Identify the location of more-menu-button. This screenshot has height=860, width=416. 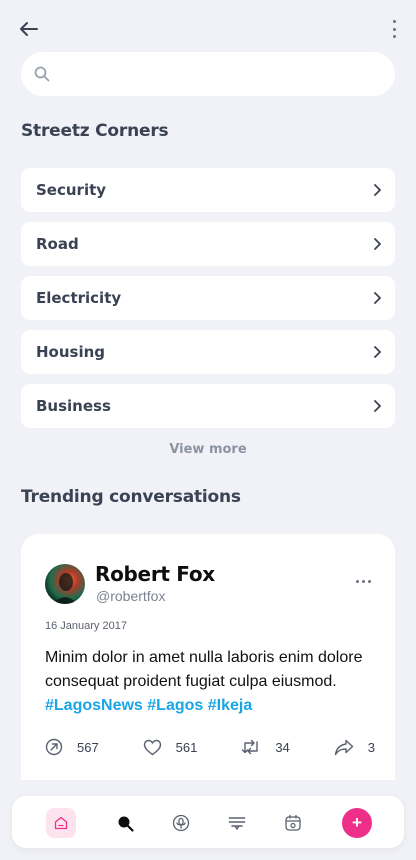
(394, 29).